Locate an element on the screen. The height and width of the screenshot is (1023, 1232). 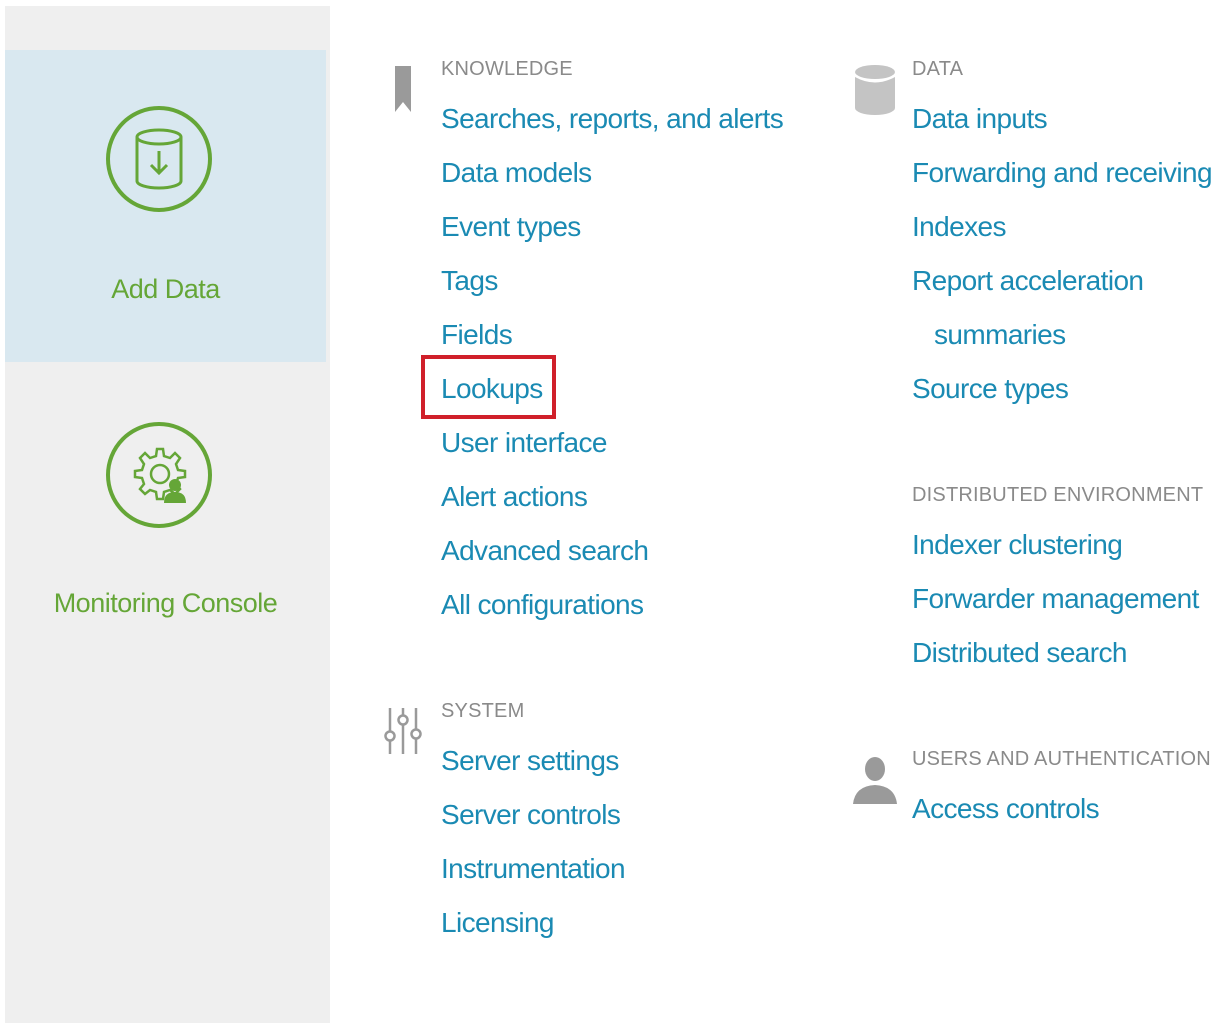
link-searches-reports-alerts: Searches, reports, and alerts is located at coordinates (612, 118).